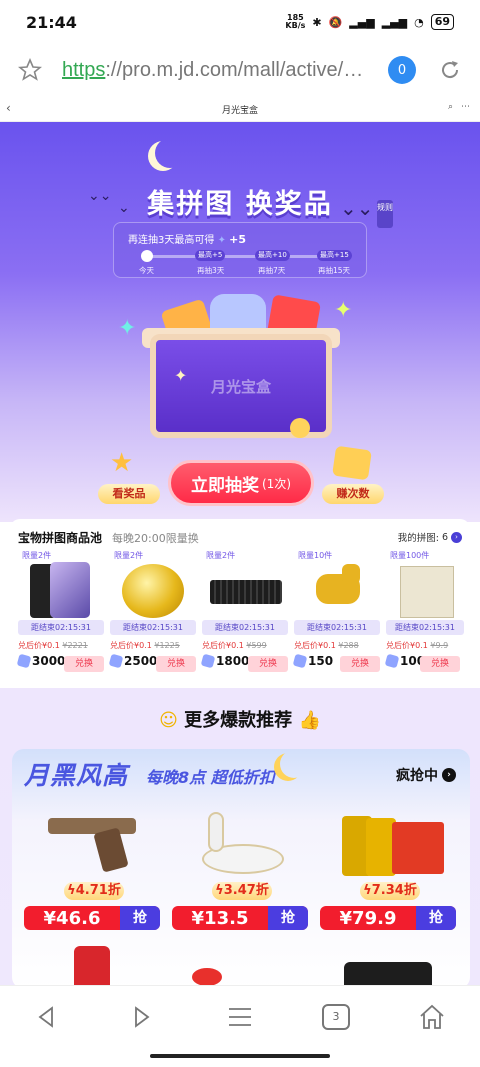 Image resolution: width=480 pixels, height=1067 pixels. Describe the element at coordinates (367, 890) in the screenshot. I see `lightning-icon: ϟ` at that location.